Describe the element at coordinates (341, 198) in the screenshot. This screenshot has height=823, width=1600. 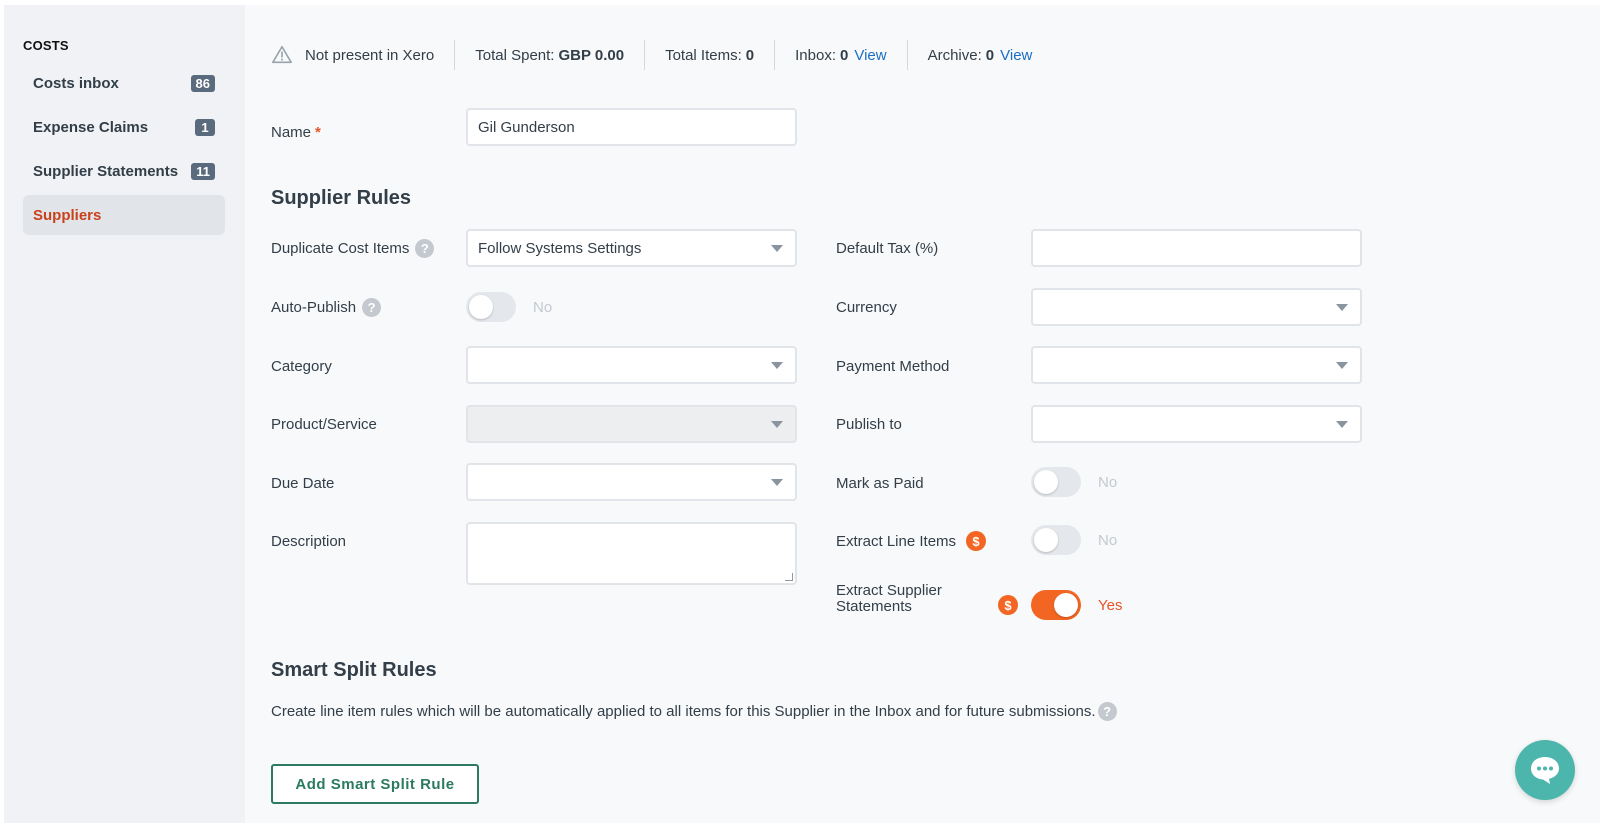
I see `supplier-rules-title: Supplier Rules` at that location.